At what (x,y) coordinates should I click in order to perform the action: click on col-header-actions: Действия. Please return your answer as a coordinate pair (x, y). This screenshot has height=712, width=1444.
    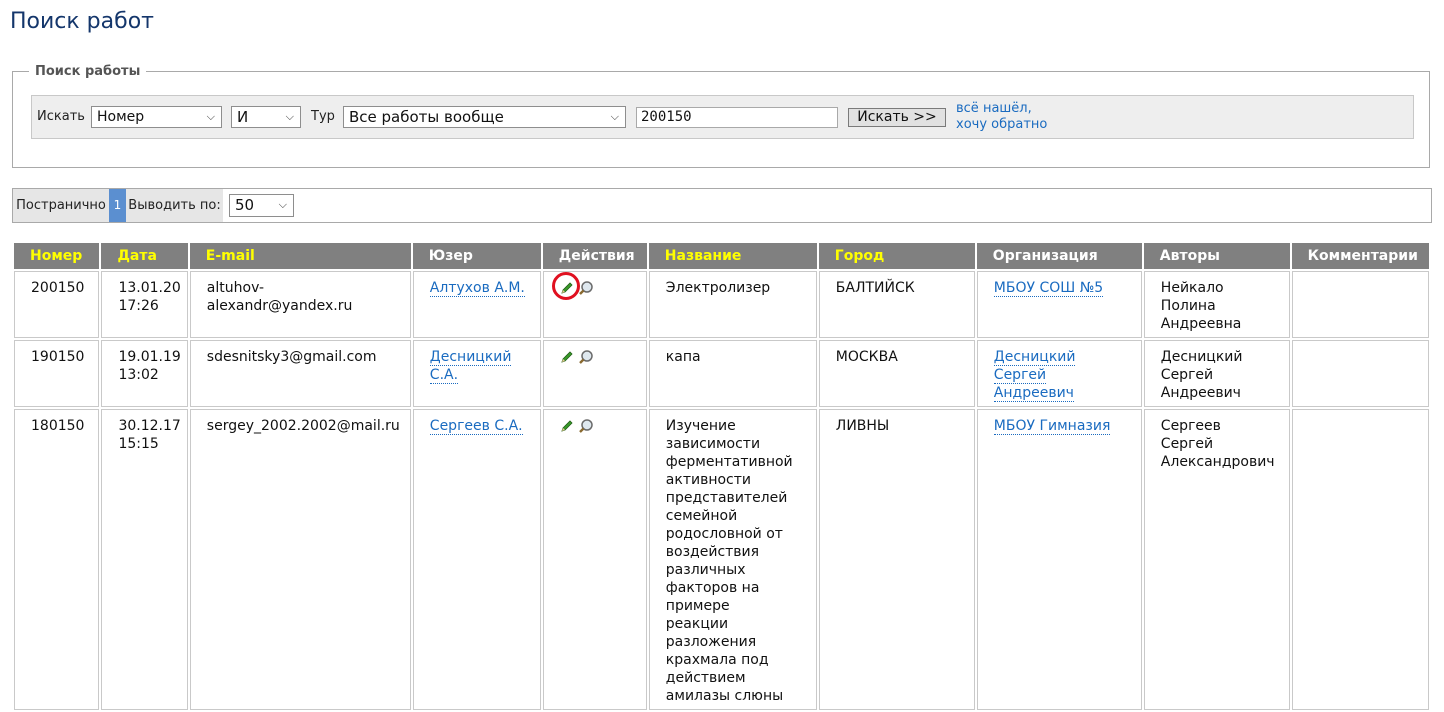
    Looking at the image, I should click on (594, 256).